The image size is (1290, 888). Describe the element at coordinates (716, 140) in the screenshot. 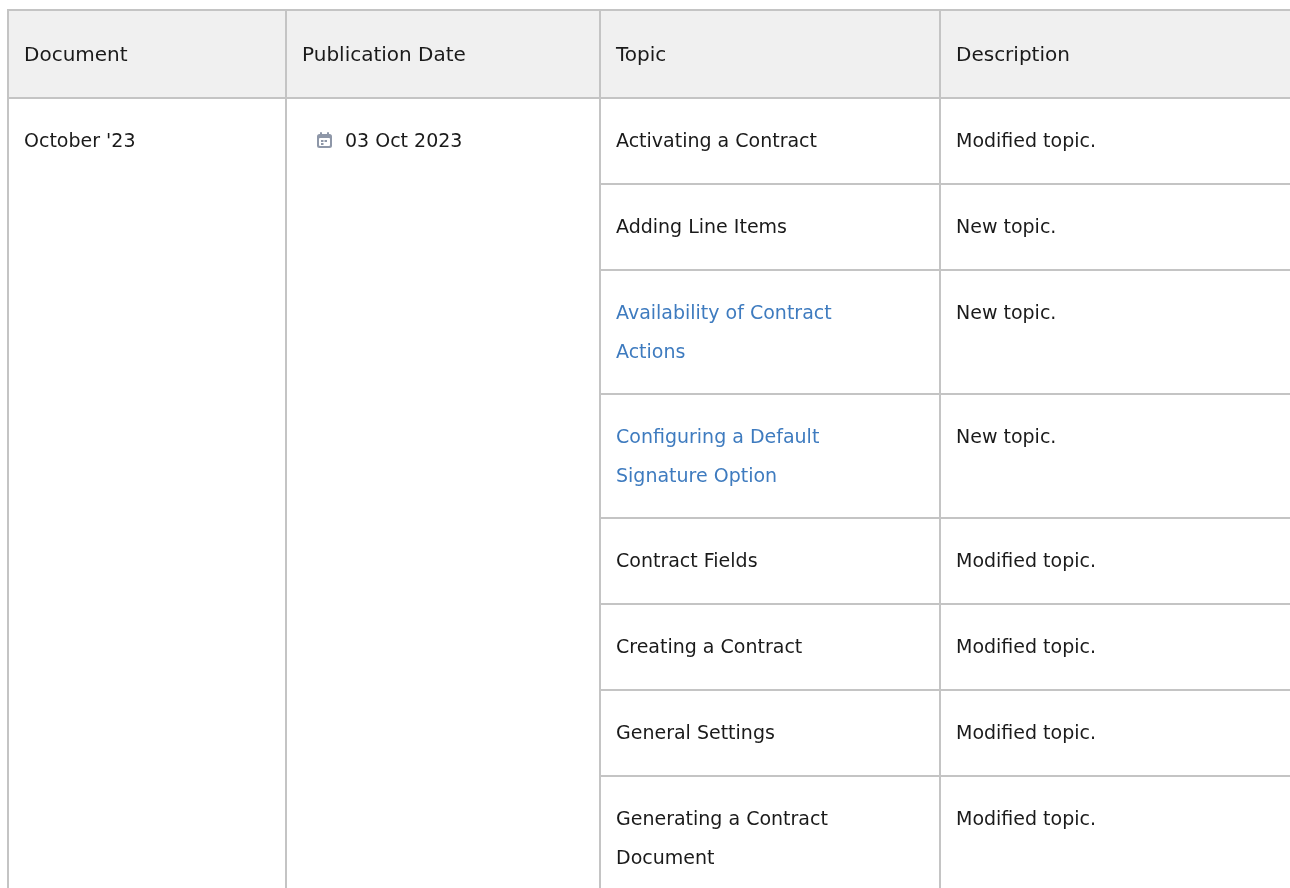

I see `topic-text: Activating a Contract` at that location.